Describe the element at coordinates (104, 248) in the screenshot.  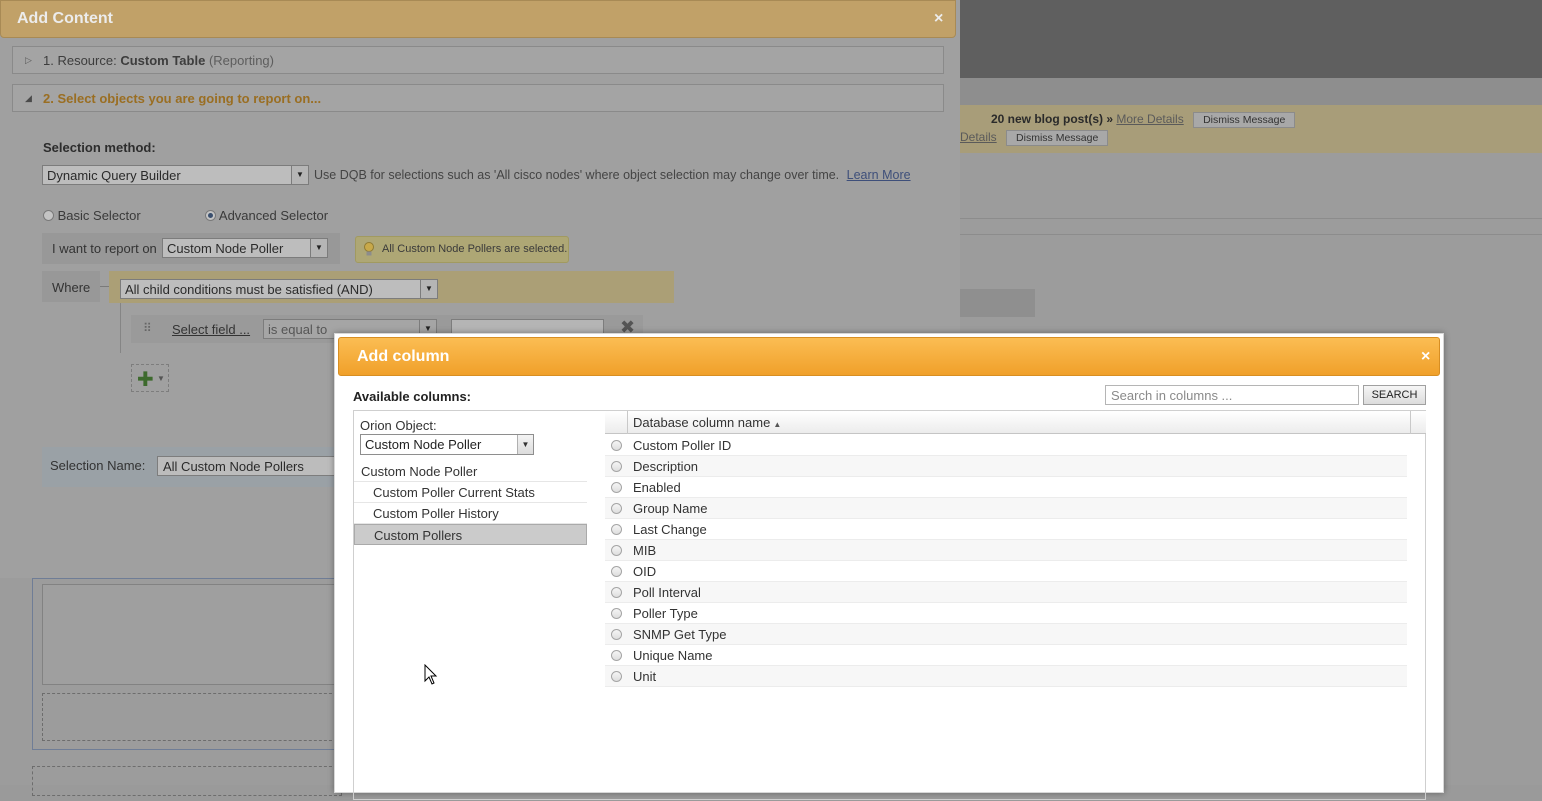
I see `report-on-label: I want to report on` at that location.